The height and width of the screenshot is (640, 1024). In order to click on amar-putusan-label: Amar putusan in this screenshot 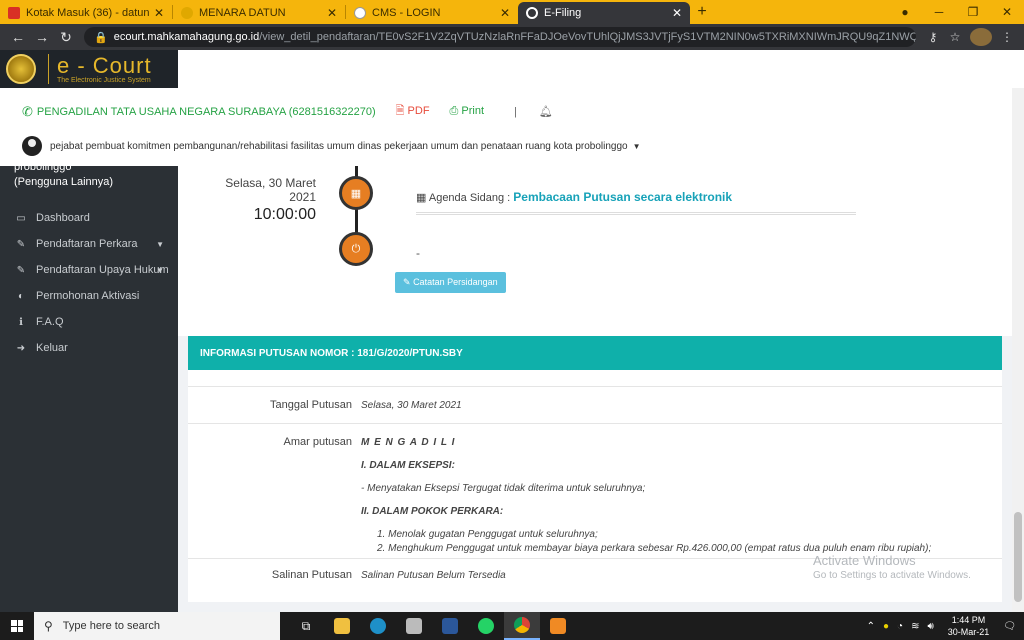, I will do `click(317, 442)`.